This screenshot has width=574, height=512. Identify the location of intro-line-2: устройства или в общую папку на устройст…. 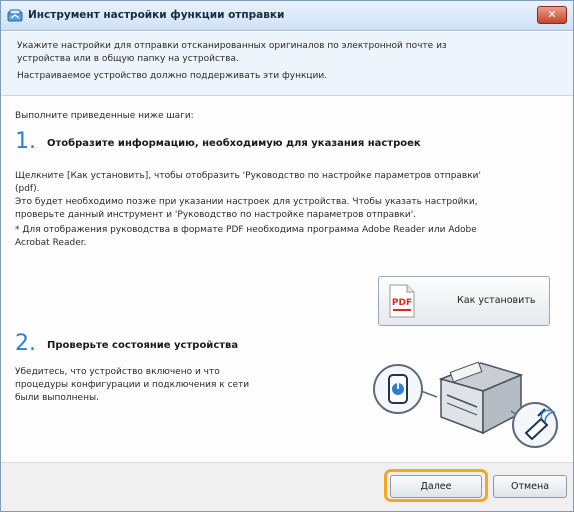
(128, 59).